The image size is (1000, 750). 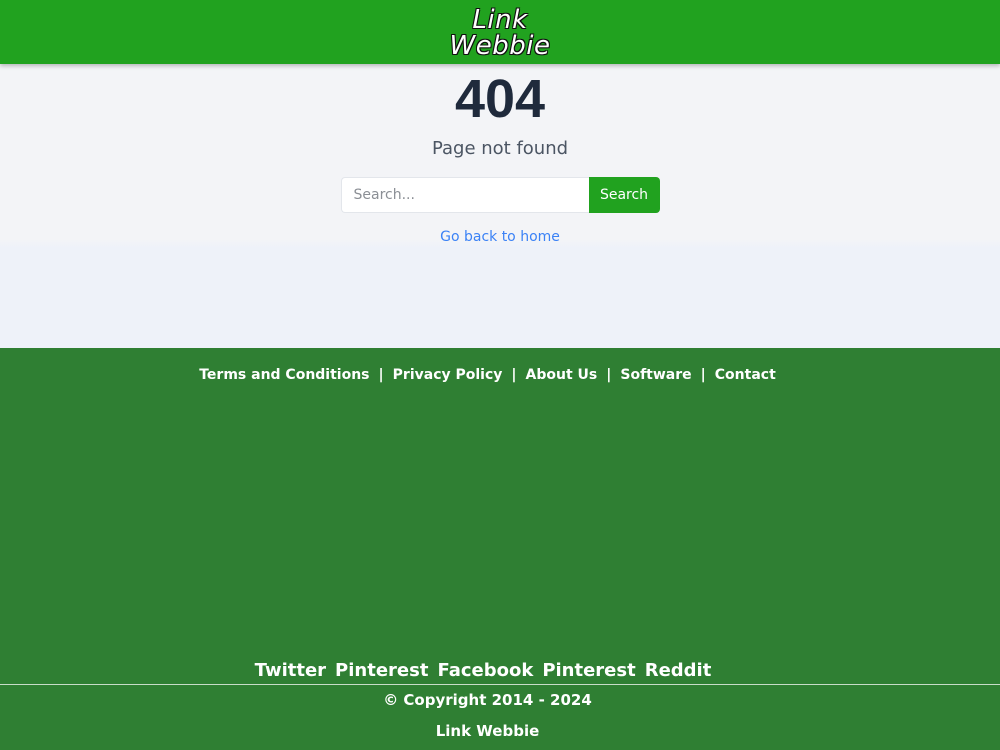 I want to click on footer-link-terms: Terms and Conditions, so click(x=284, y=375).